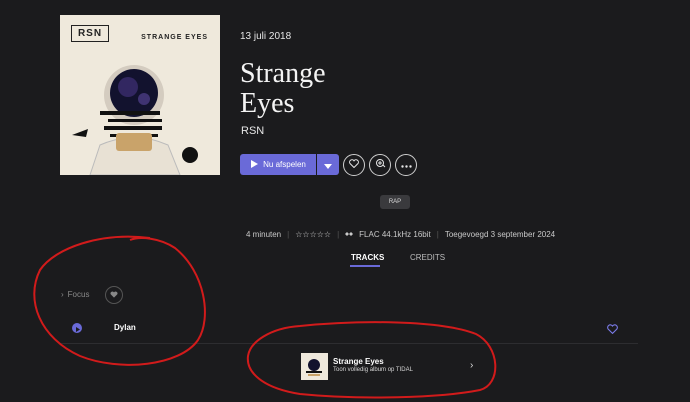  What do you see at coordinates (427, 257) in the screenshot?
I see `tab-credits: CREDITS` at bounding box center [427, 257].